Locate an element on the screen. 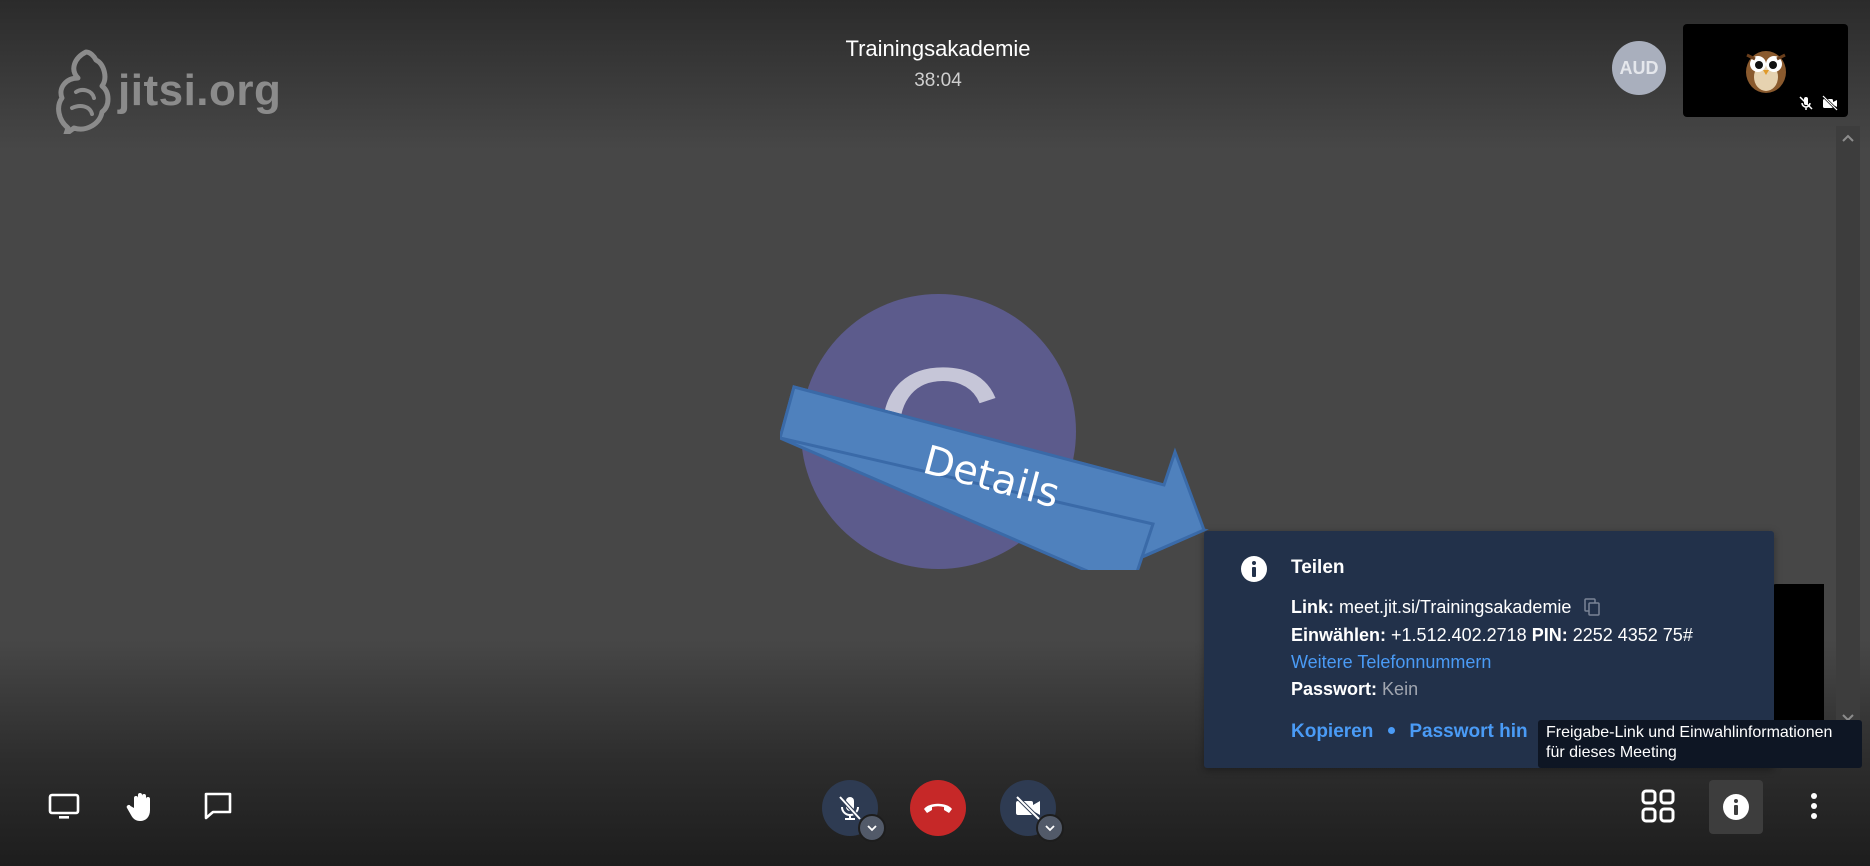  video-settings-chevron is located at coordinates (1050, 828).